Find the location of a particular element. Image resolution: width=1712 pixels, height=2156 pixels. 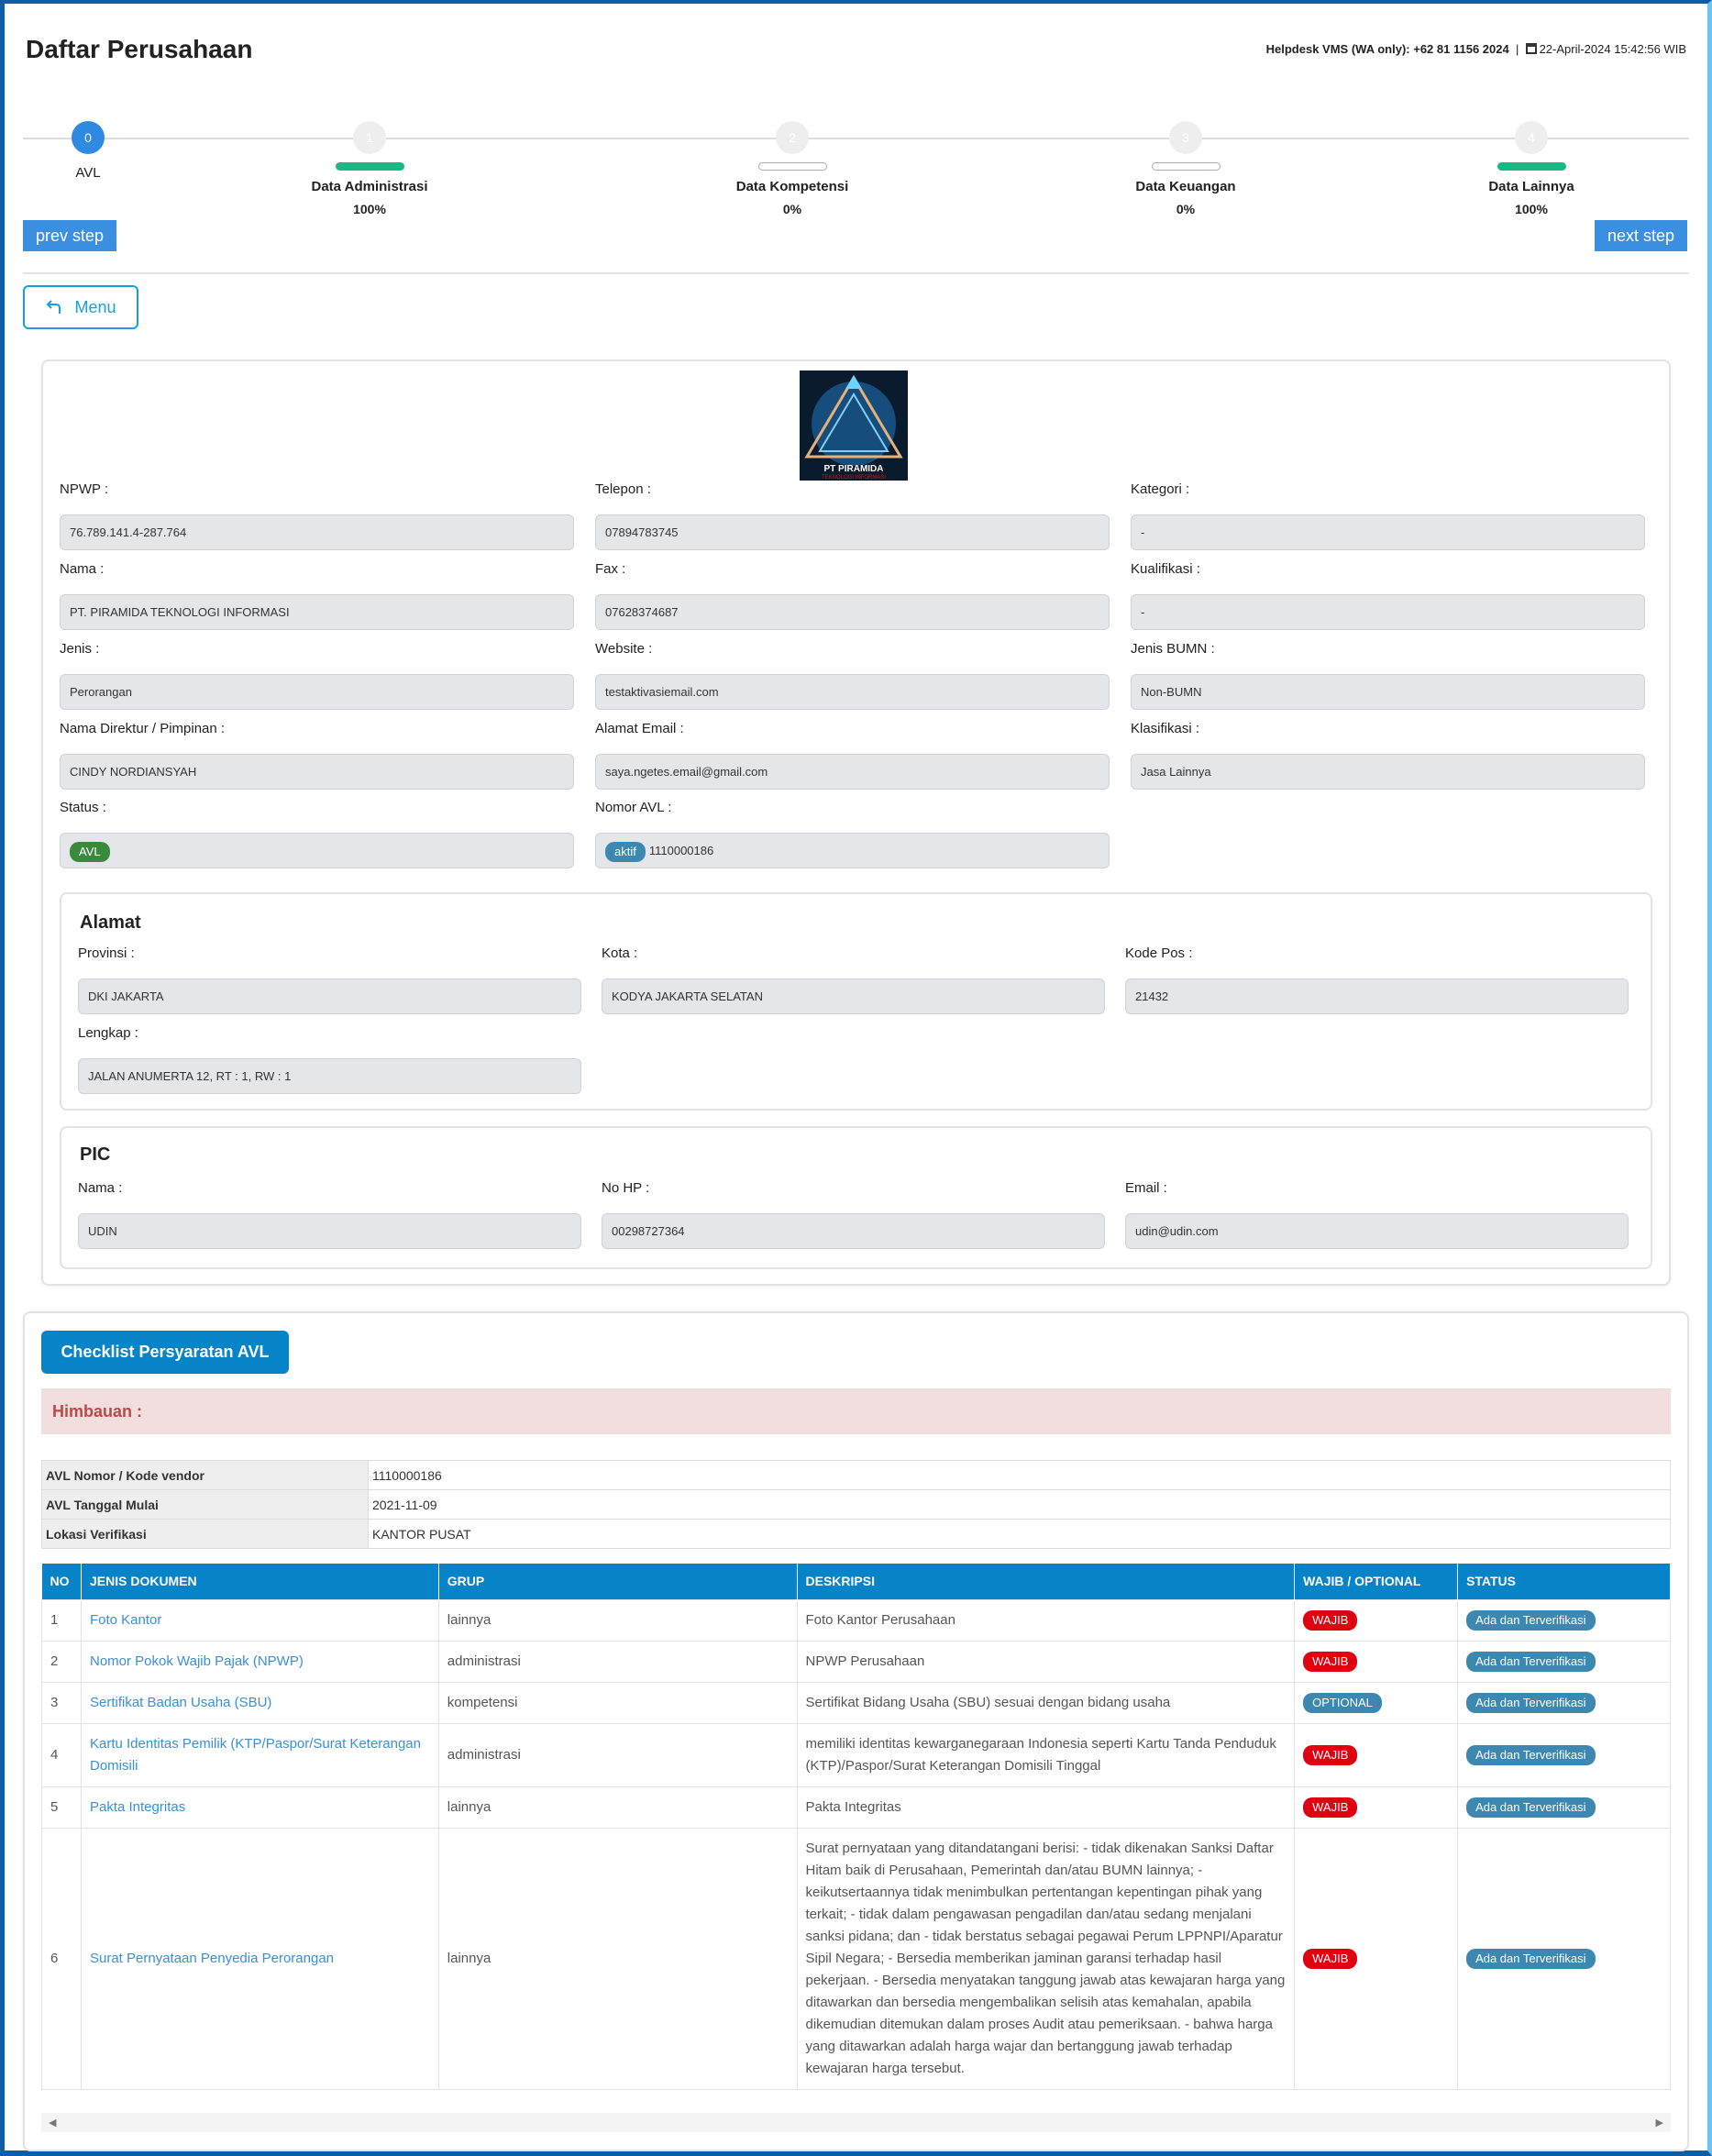

document-link: Foto Kantor is located at coordinates (125, 1620).